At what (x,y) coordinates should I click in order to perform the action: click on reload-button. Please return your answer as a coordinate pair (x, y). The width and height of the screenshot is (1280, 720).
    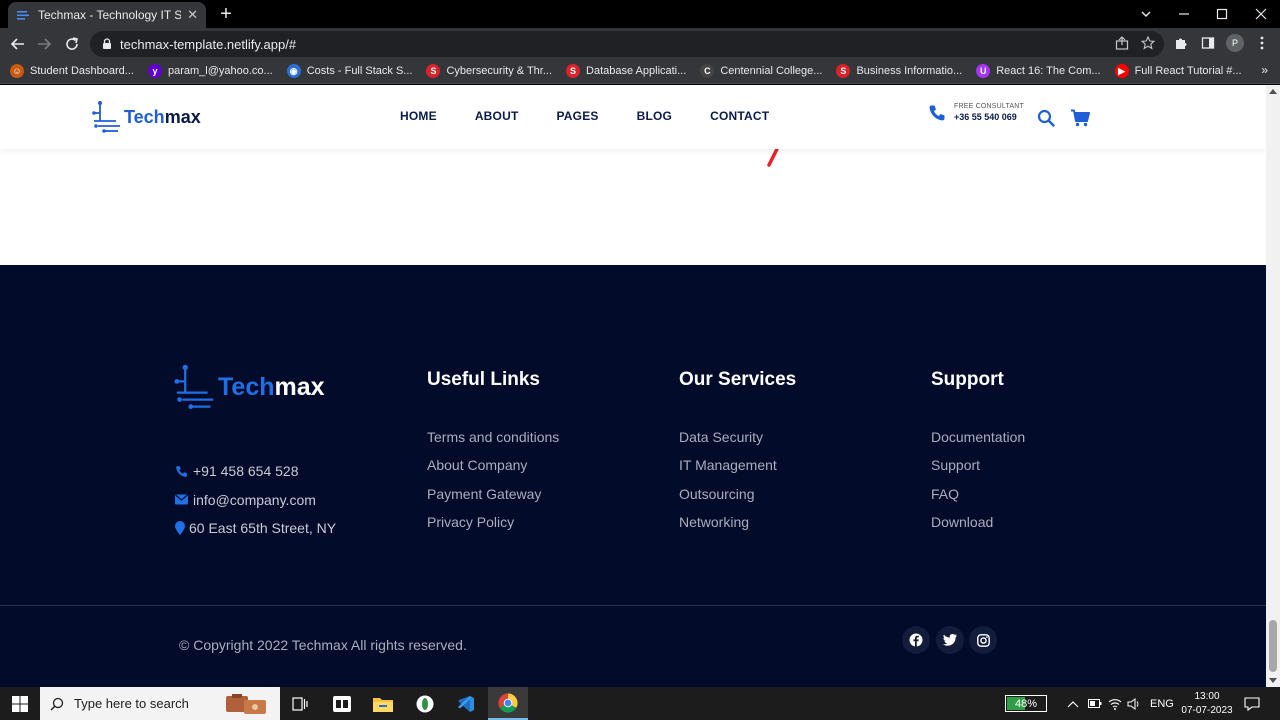
    Looking at the image, I should click on (72, 44).